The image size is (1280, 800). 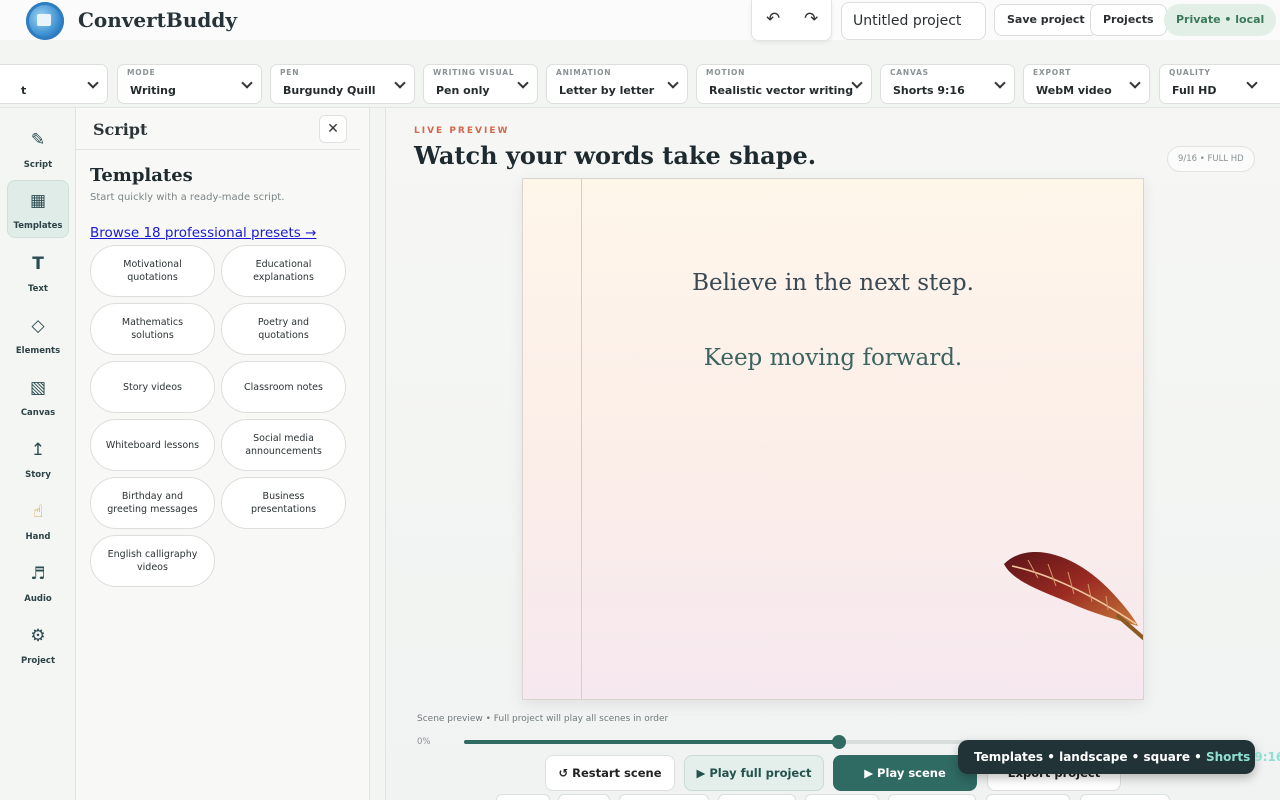 What do you see at coordinates (791, 20) in the screenshot?
I see `undo-redo-group: ↶ ↷` at bounding box center [791, 20].